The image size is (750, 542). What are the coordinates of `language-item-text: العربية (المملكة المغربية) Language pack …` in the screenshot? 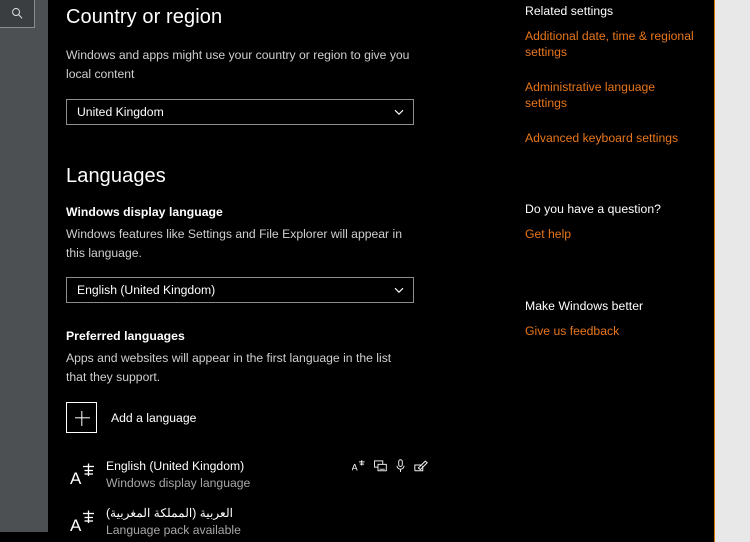 It's located at (260, 521).